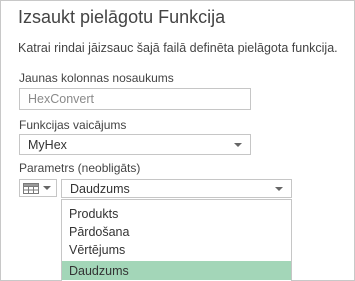  I want to click on list-item-selected: Daudzums, so click(176, 270).